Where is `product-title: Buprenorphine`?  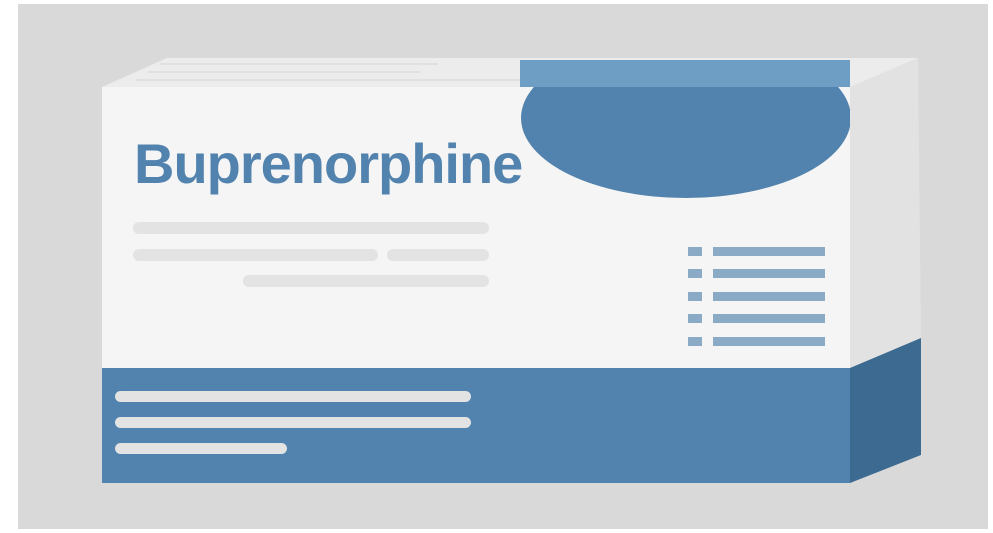
product-title: Buprenorphine is located at coordinates (328, 163).